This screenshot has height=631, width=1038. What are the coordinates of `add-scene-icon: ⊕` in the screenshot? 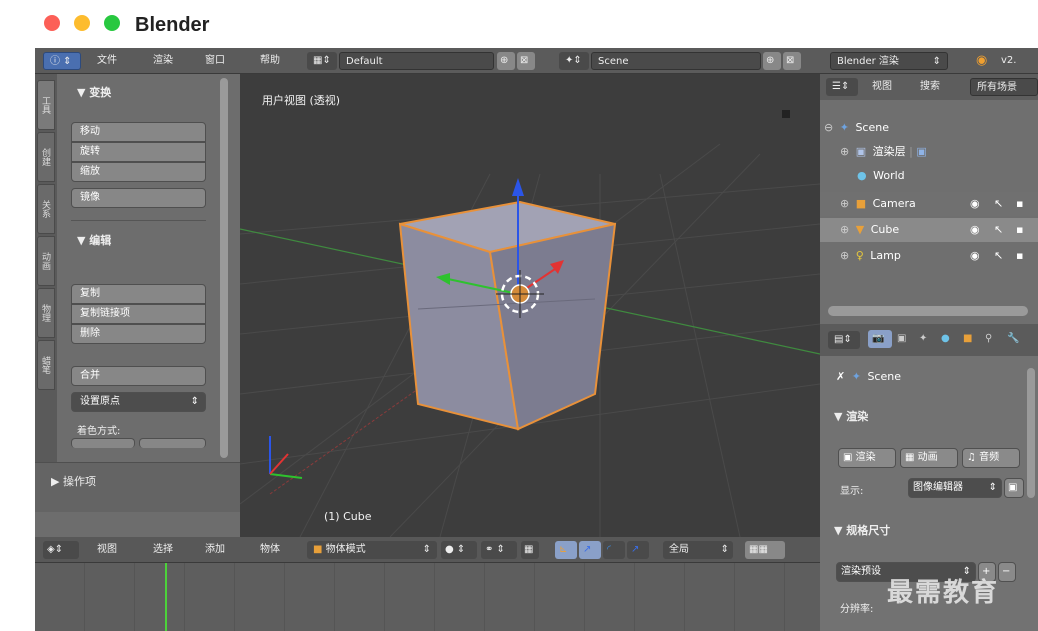 It's located at (772, 61).